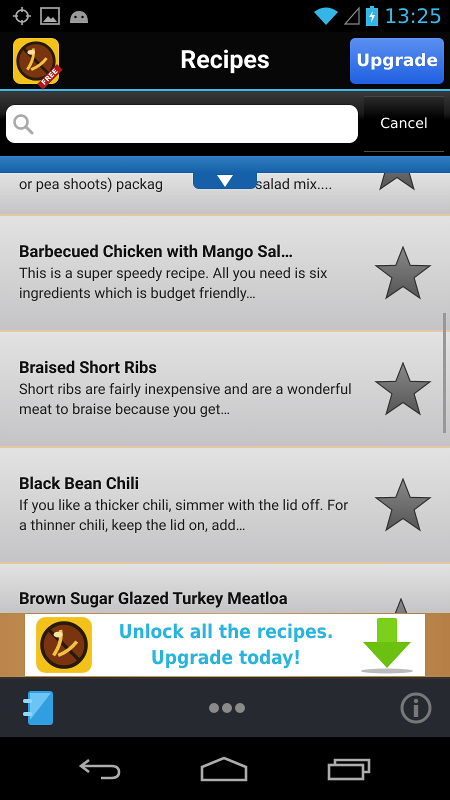 This screenshot has height=800, width=450. I want to click on status-time: 13:25, so click(413, 16).